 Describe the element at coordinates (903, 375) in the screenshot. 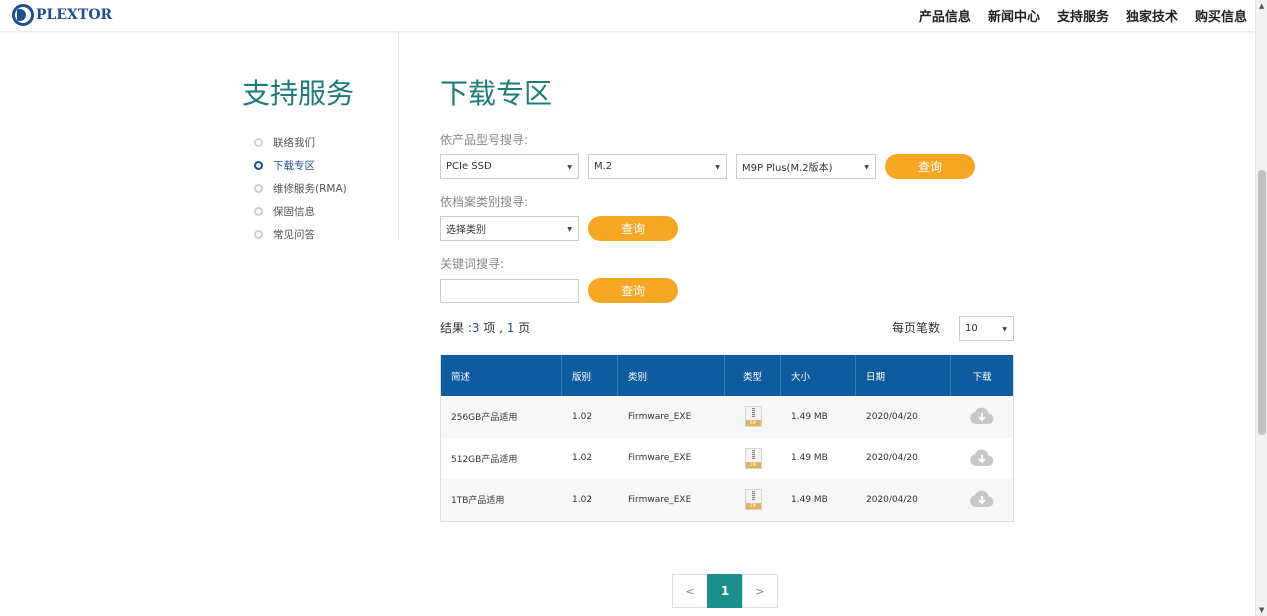

I see `column-header: 日期` at that location.